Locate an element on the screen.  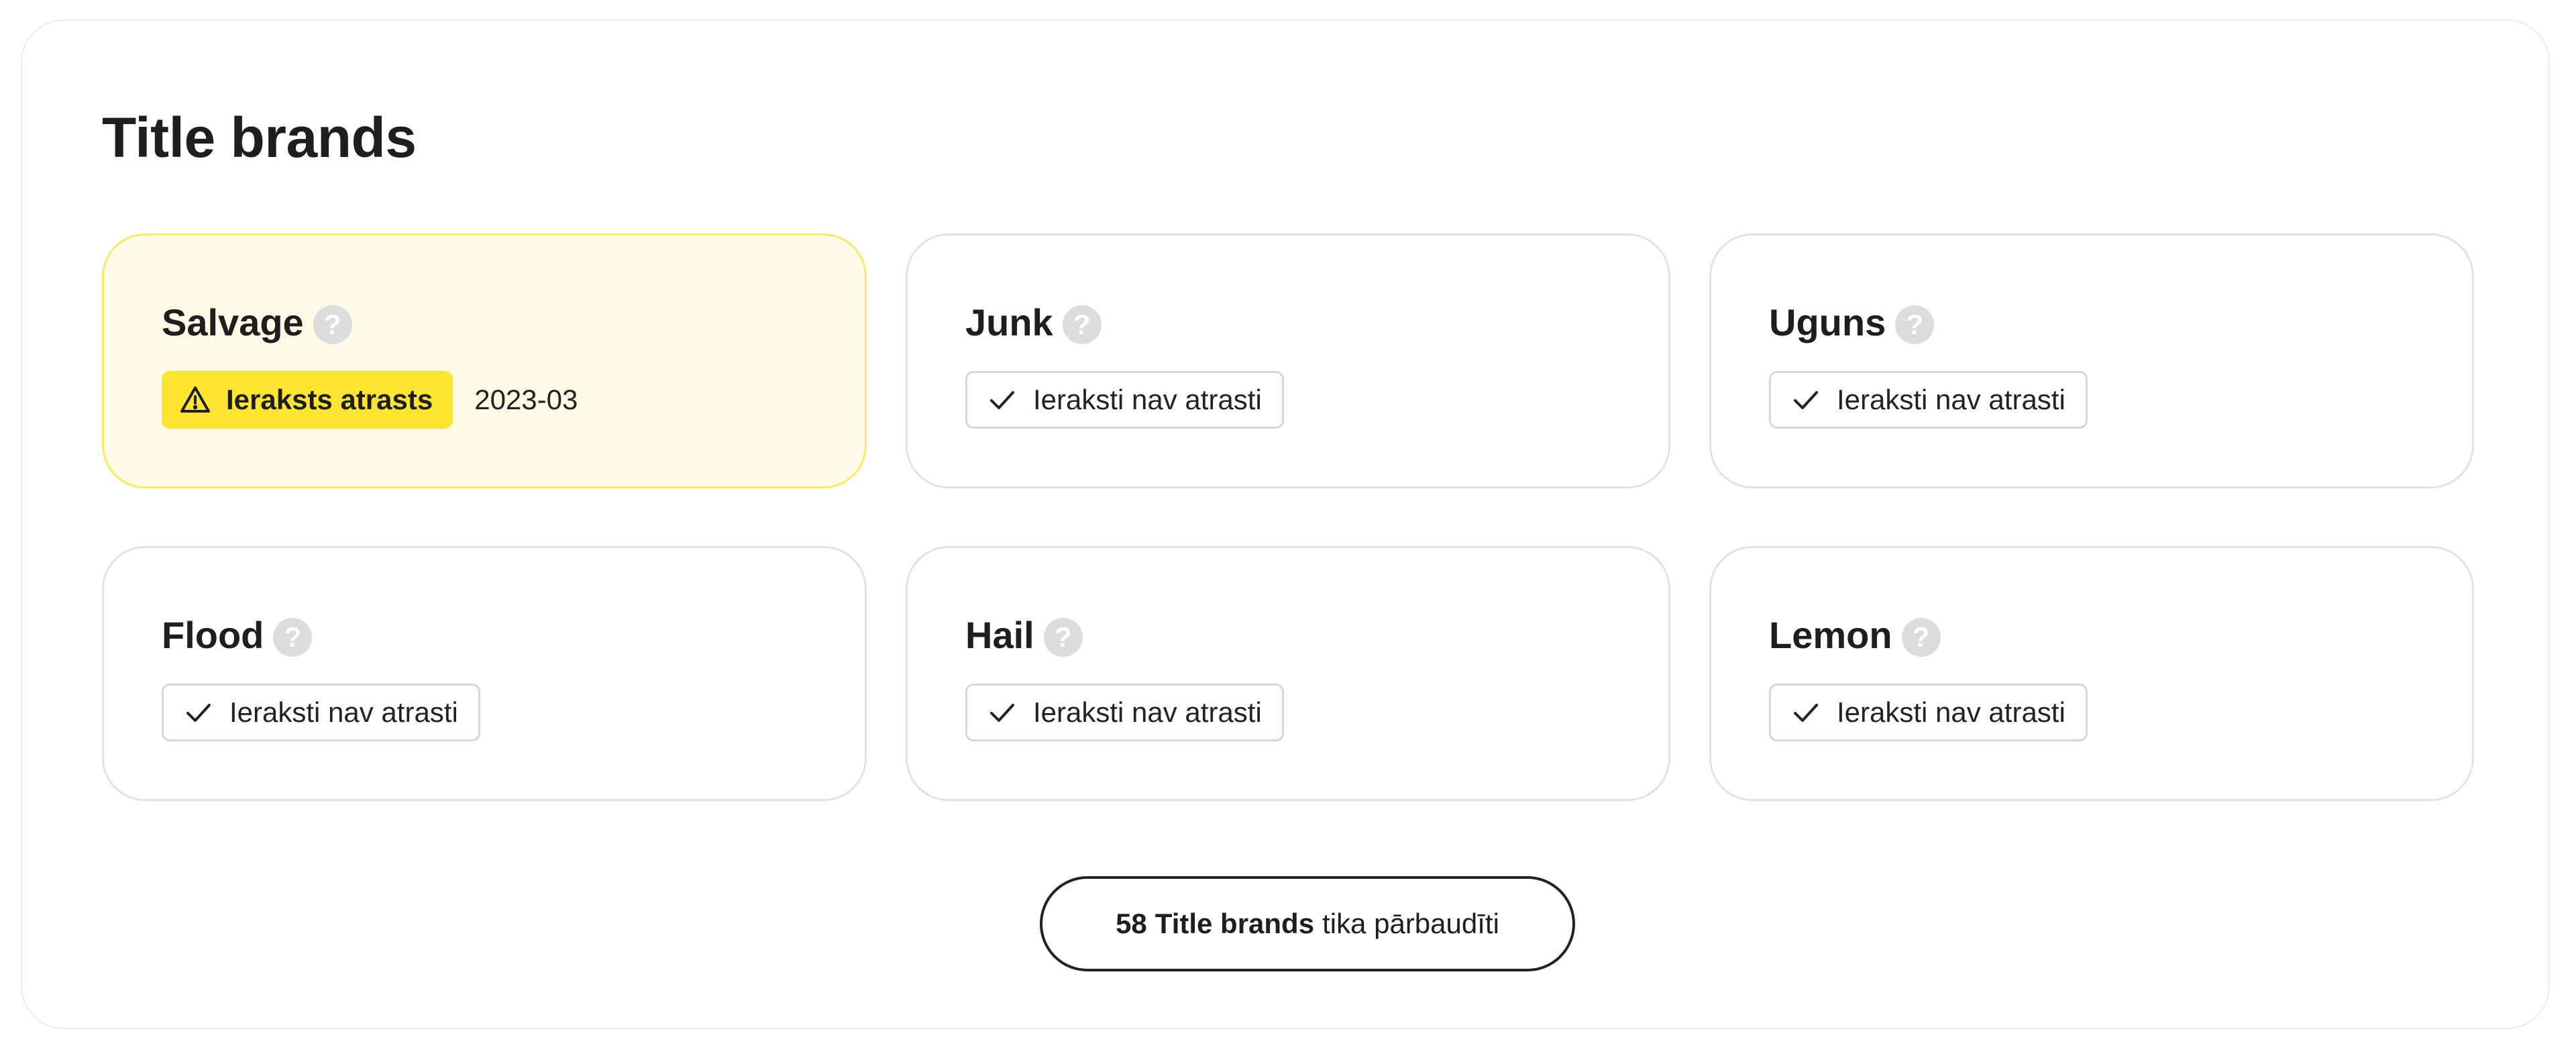
warning-triangle-icon is located at coordinates (195, 400).